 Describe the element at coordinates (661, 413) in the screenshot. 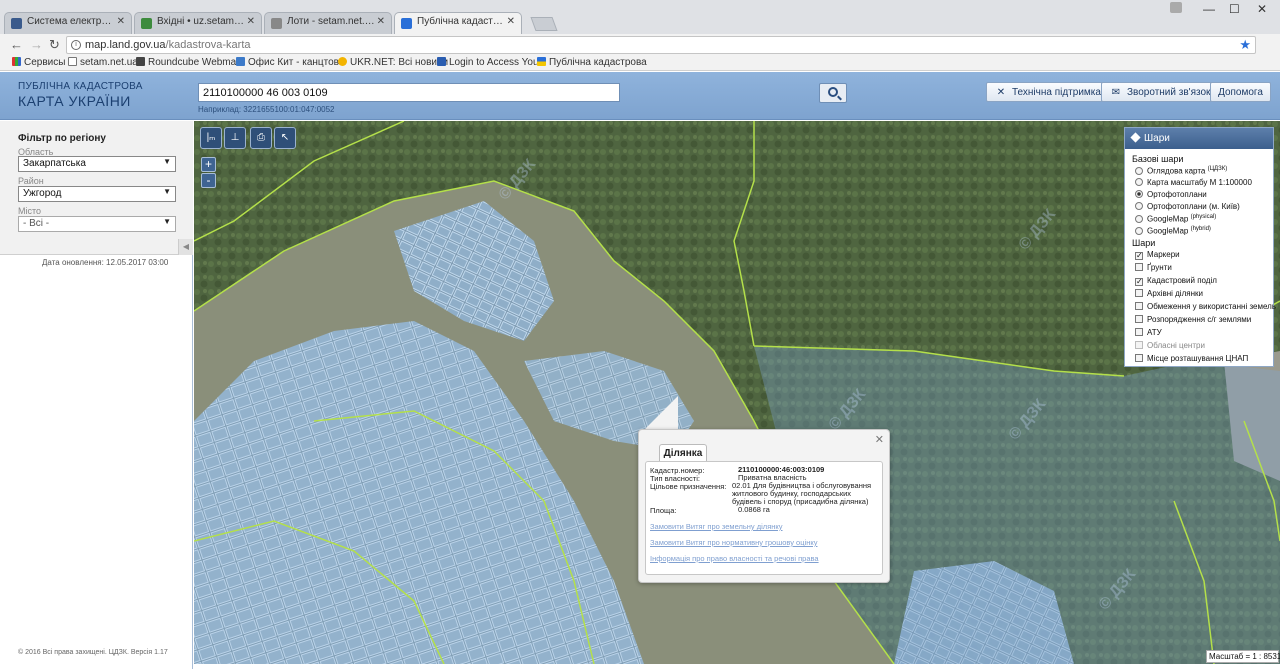

I see `popup-pointer` at that location.